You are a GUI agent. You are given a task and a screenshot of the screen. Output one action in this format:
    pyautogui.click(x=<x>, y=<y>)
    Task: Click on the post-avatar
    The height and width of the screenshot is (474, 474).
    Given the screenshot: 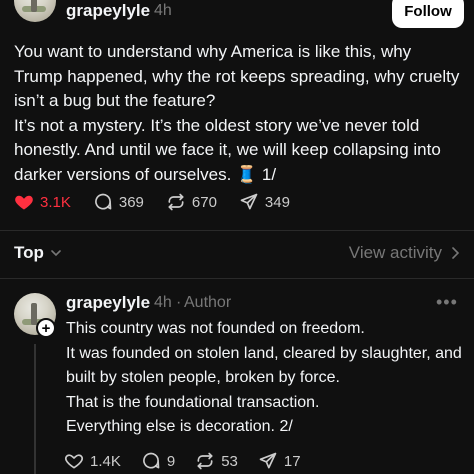 What is the action you would take?
    pyautogui.click(x=35, y=11)
    